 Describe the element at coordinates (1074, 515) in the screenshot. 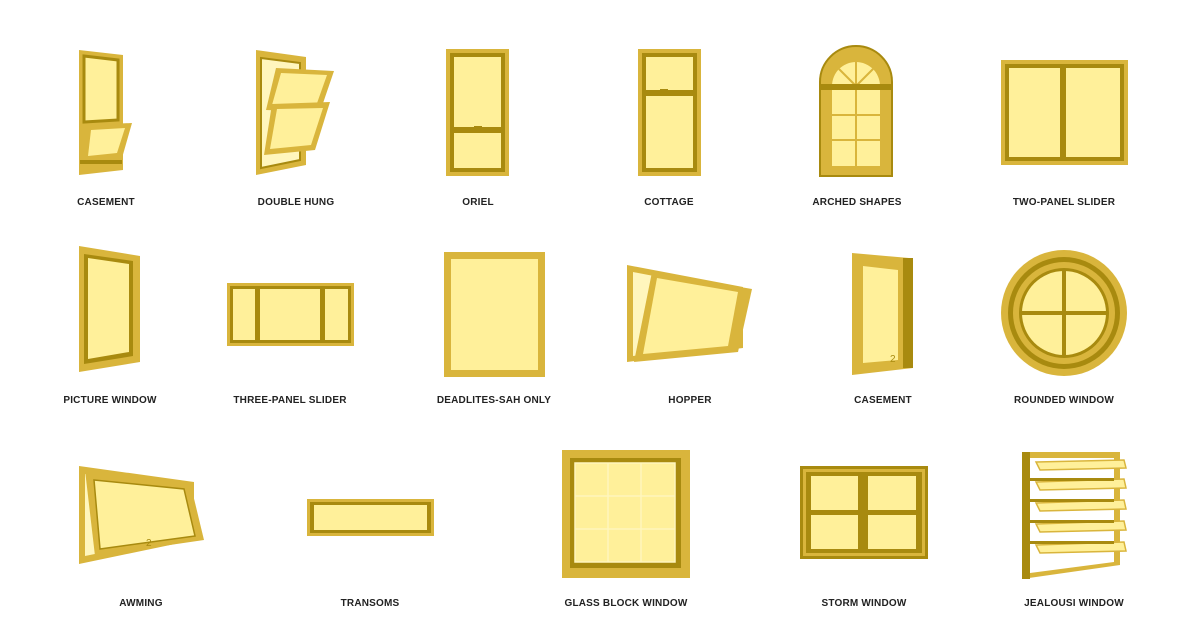

I see `jalousie-window-icon` at that location.